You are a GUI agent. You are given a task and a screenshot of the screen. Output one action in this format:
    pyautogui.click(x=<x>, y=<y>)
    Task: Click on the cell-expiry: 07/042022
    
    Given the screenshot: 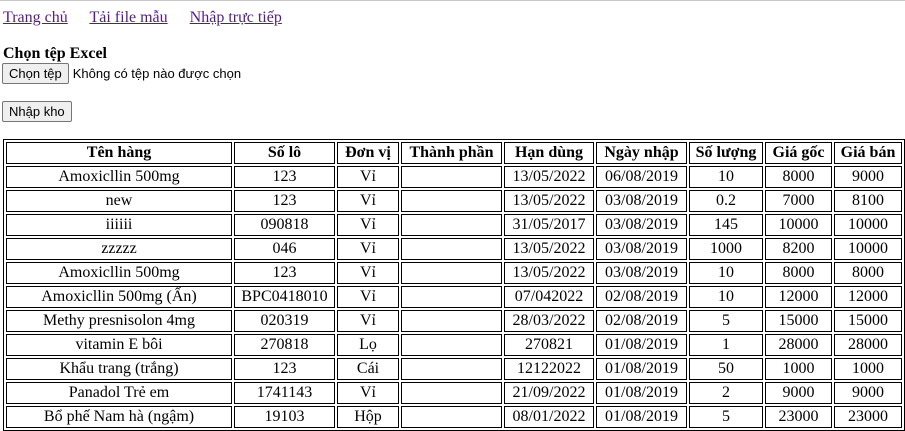 What is the action you would take?
    pyautogui.click(x=549, y=297)
    